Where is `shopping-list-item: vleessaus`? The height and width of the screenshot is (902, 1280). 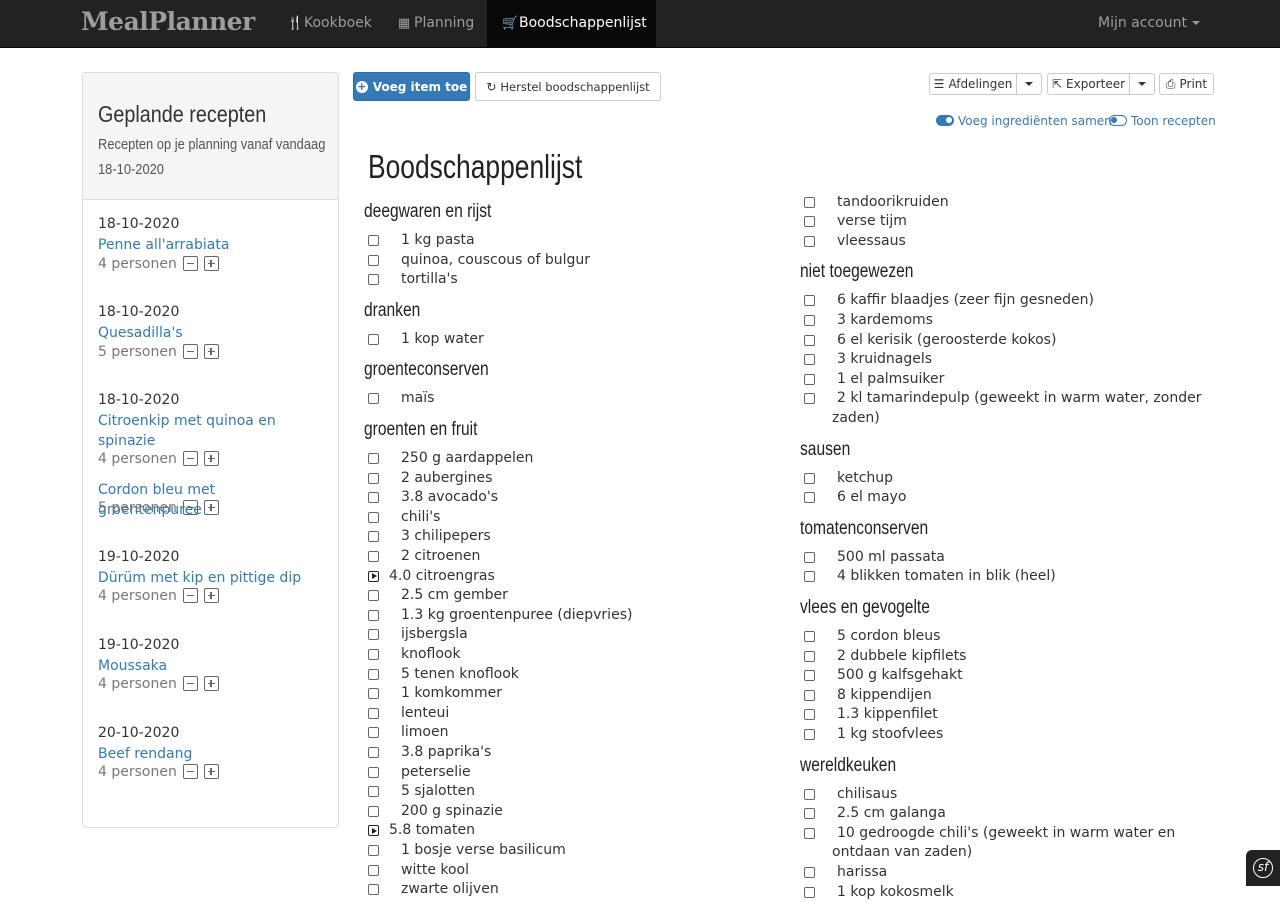
shopping-list-item: vleessaus is located at coordinates (871, 242).